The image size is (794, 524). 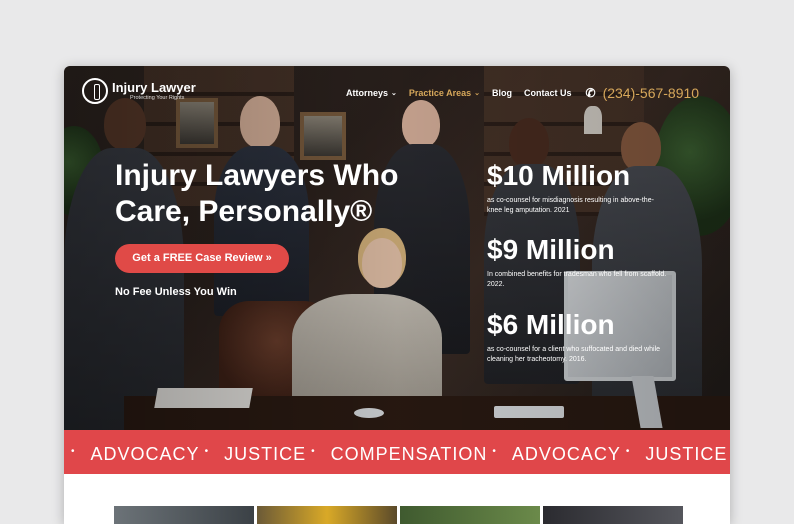 I want to click on nav-item-contact-us: Contact Us, so click(x=548, y=93).